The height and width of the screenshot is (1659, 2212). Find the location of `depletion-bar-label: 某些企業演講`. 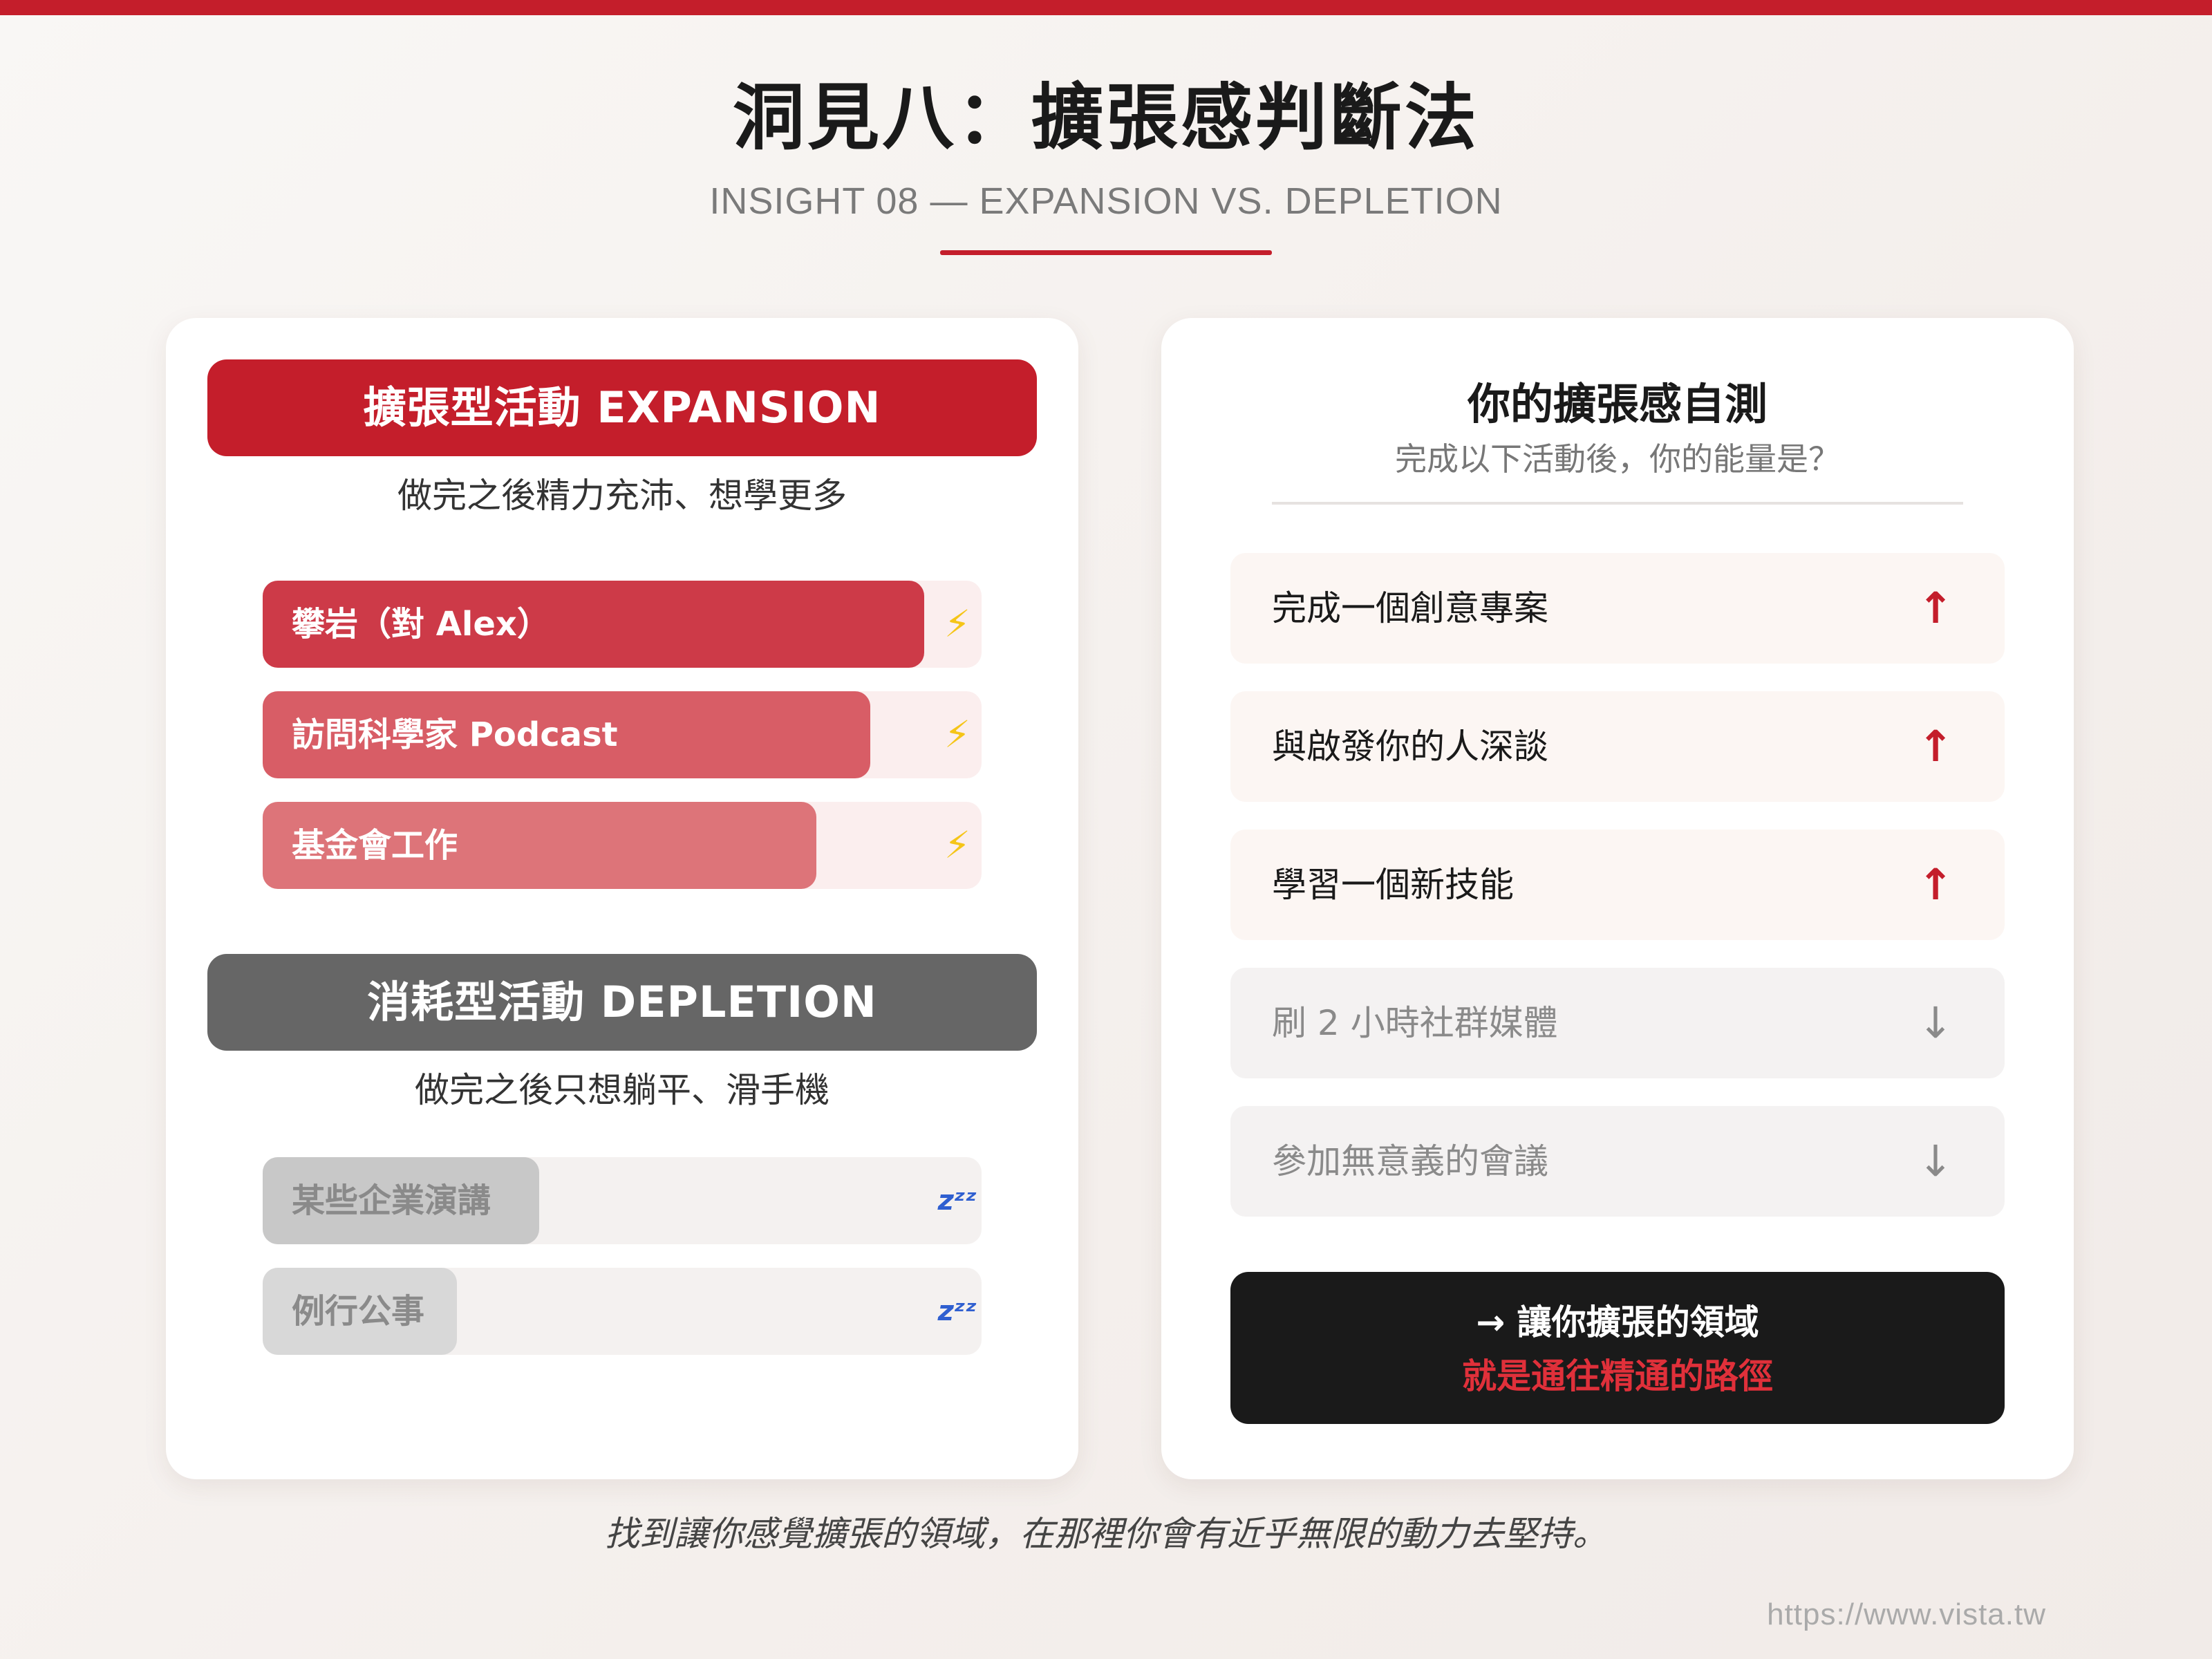

depletion-bar-label: 某些企業演講 is located at coordinates (392, 1200).